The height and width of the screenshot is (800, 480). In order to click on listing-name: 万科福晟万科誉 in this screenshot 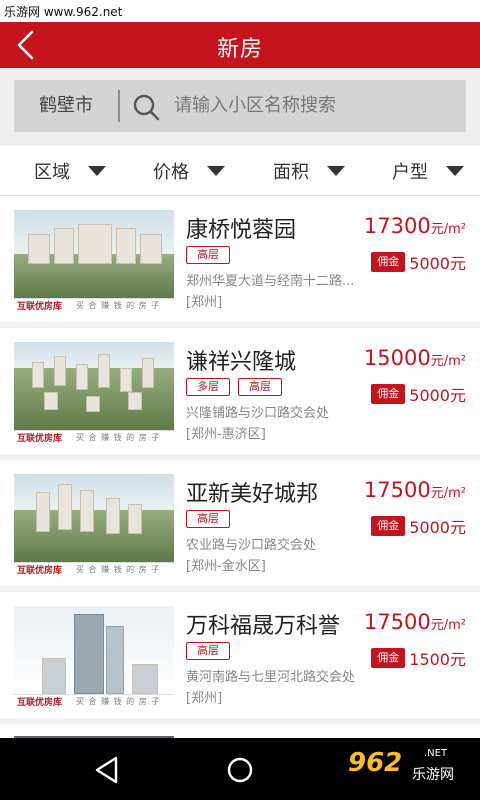, I will do `click(263, 626)`.